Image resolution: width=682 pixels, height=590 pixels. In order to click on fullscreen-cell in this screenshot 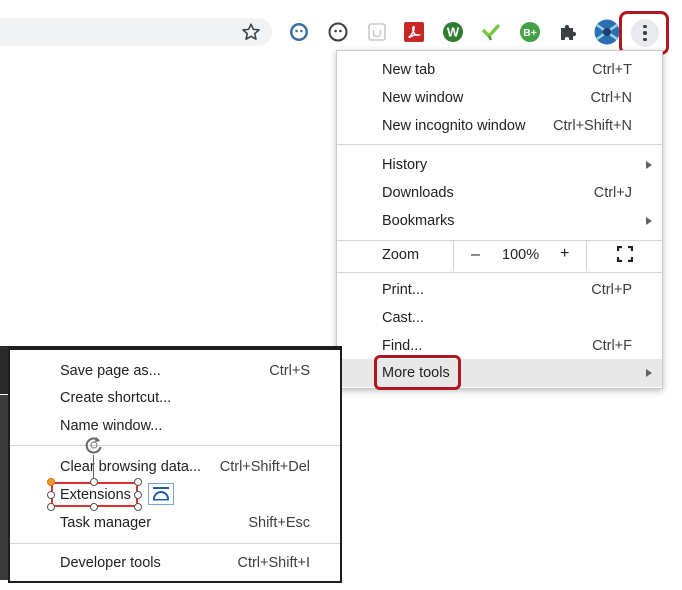, I will do `click(624, 256)`.